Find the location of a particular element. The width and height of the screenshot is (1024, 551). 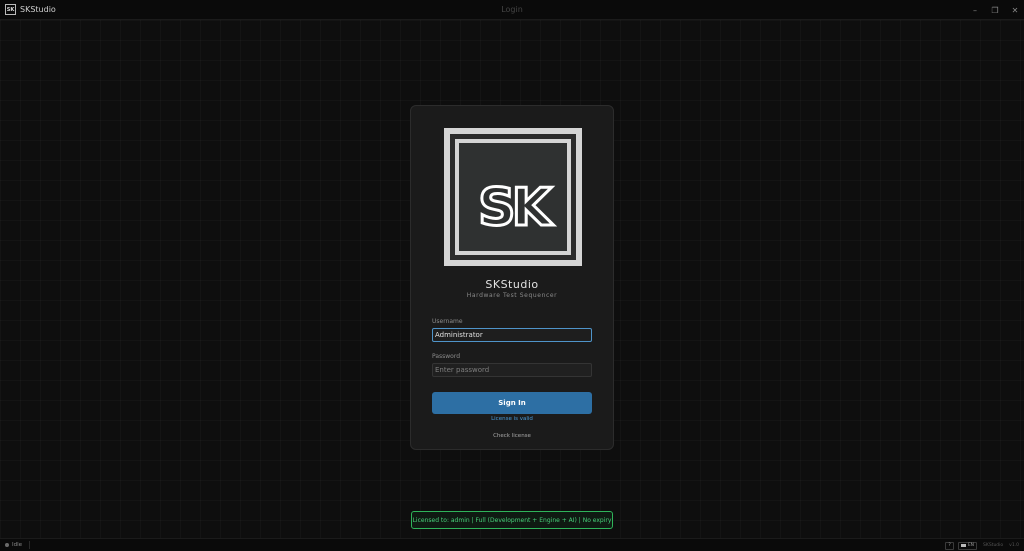

restore-button: ❐ is located at coordinates (995, 10).